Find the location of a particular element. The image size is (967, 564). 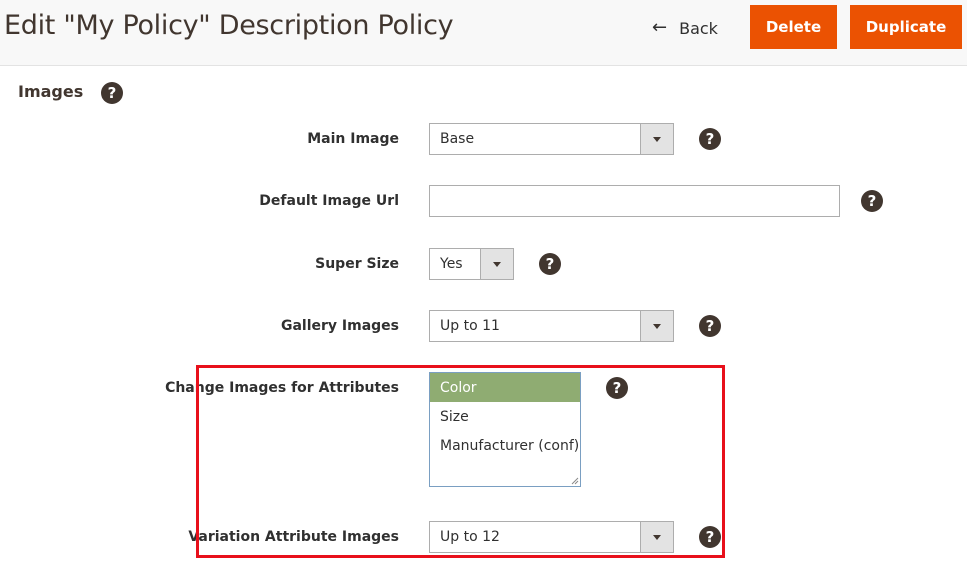

main-image-select: Base is located at coordinates (551, 139).